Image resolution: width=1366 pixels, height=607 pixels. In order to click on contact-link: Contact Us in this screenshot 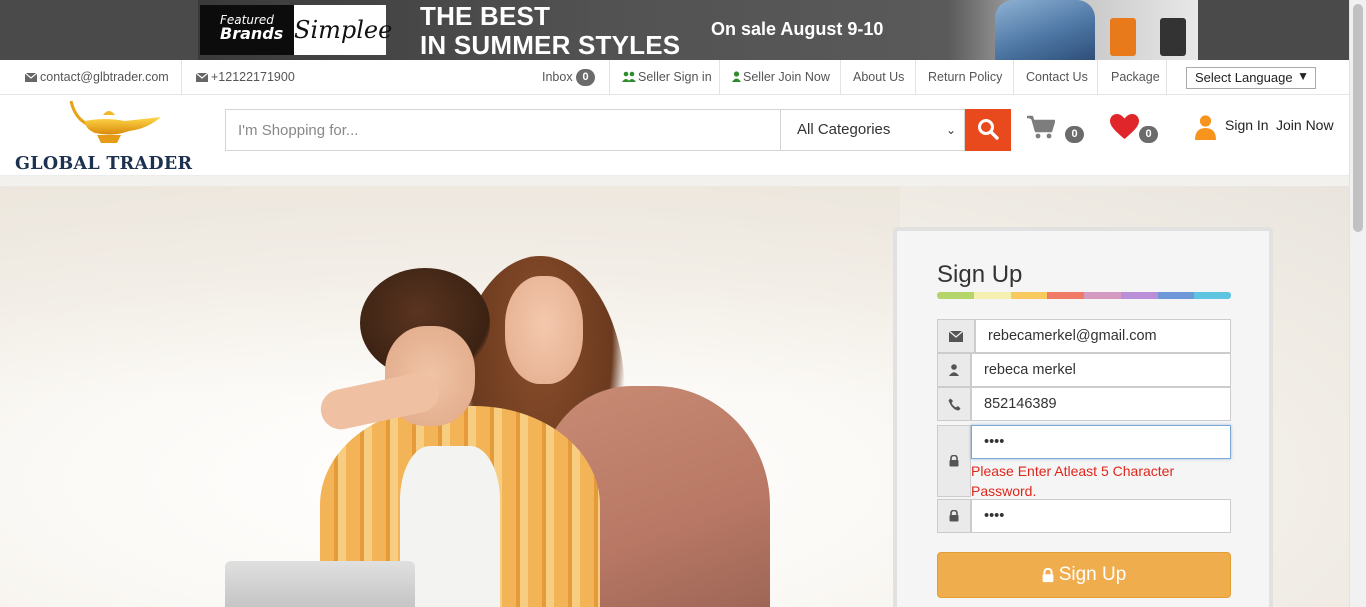, I will do `click(1056, 77)`.